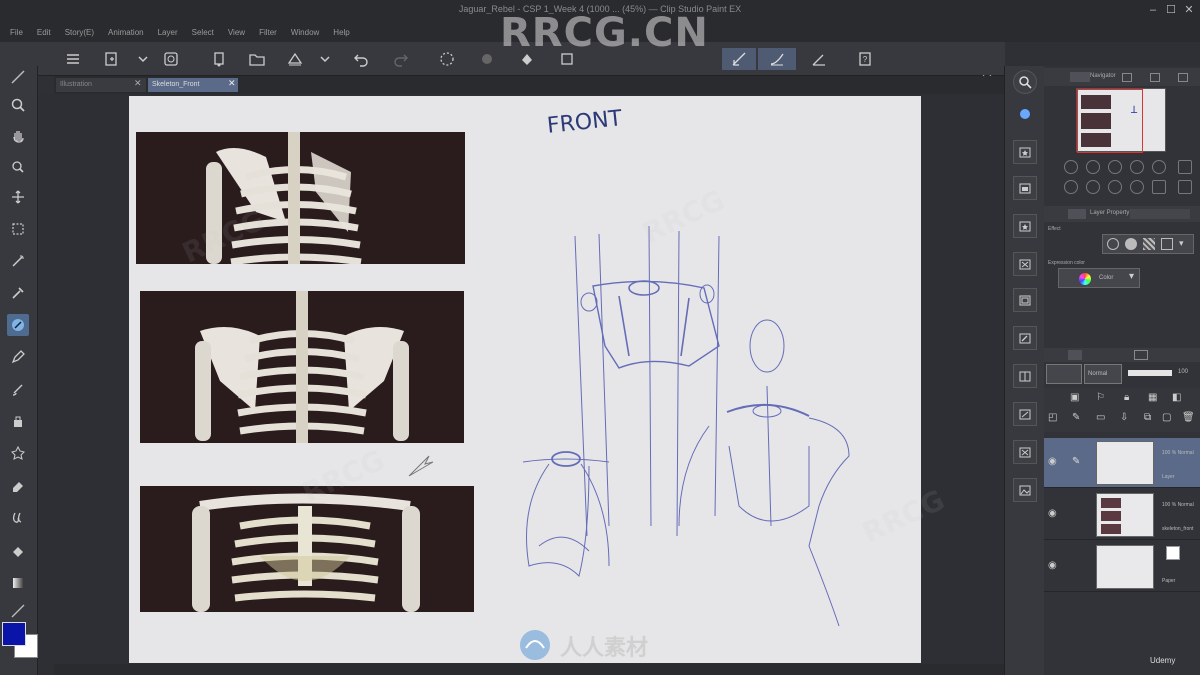 The width and height of the screenshot is (1200, 675). Describe the element at coordinates (18, 325) in the screenshot. I see `pen-tool-icon` at that location.